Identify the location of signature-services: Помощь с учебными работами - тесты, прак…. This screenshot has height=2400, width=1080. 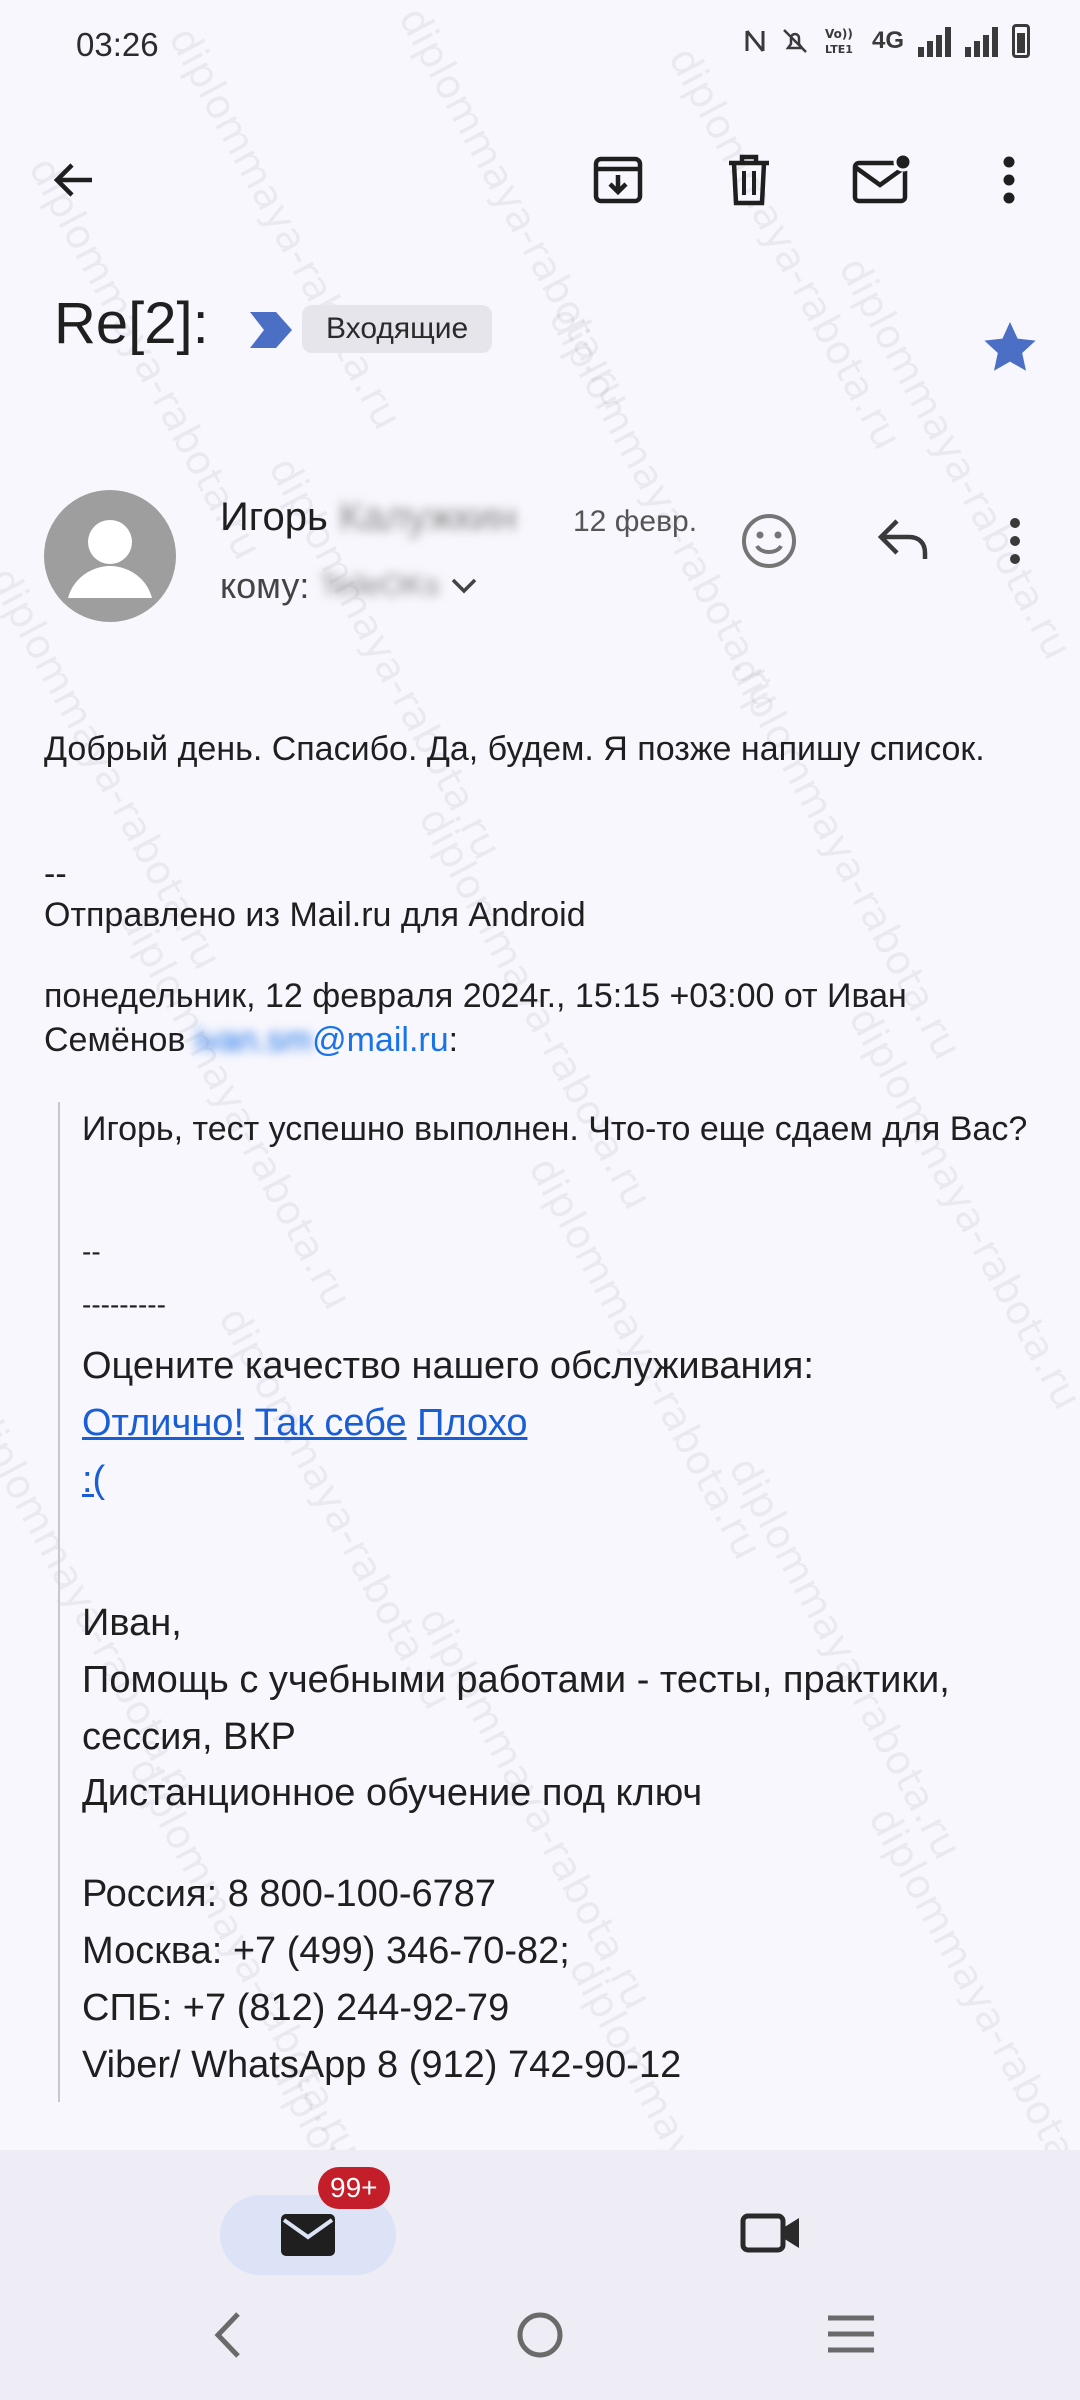
(516, 1708).